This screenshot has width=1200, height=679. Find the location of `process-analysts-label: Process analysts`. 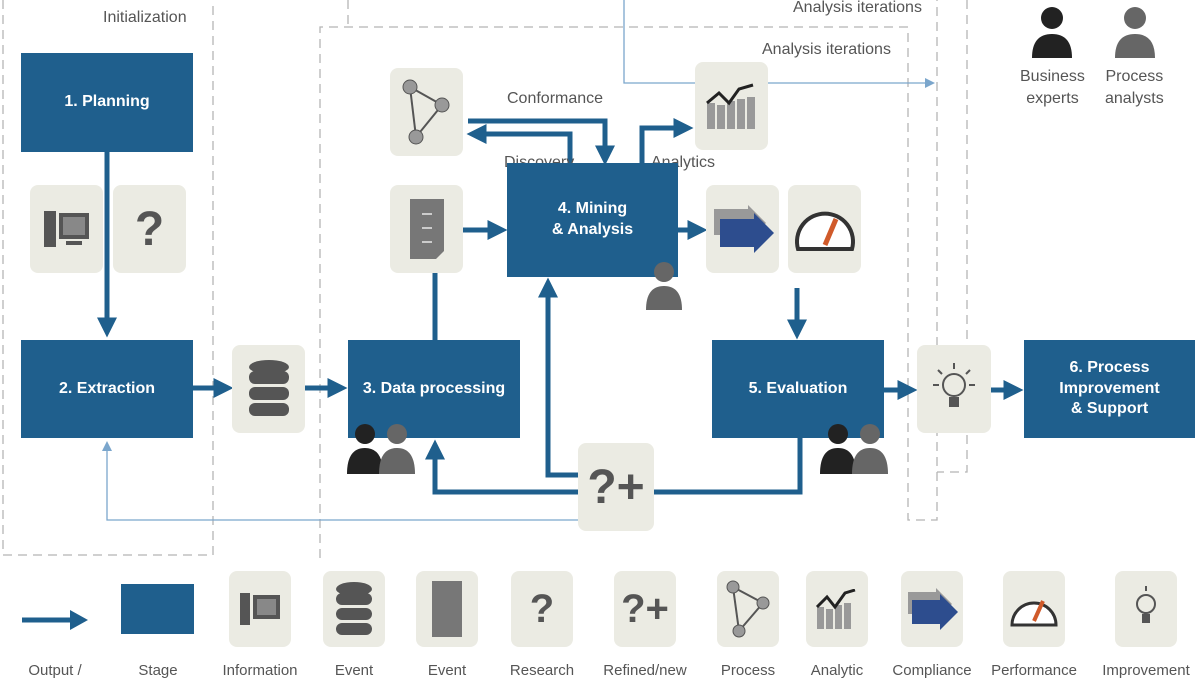

process-analysts-label: Process analysts is located at coordinates (1134, 88).